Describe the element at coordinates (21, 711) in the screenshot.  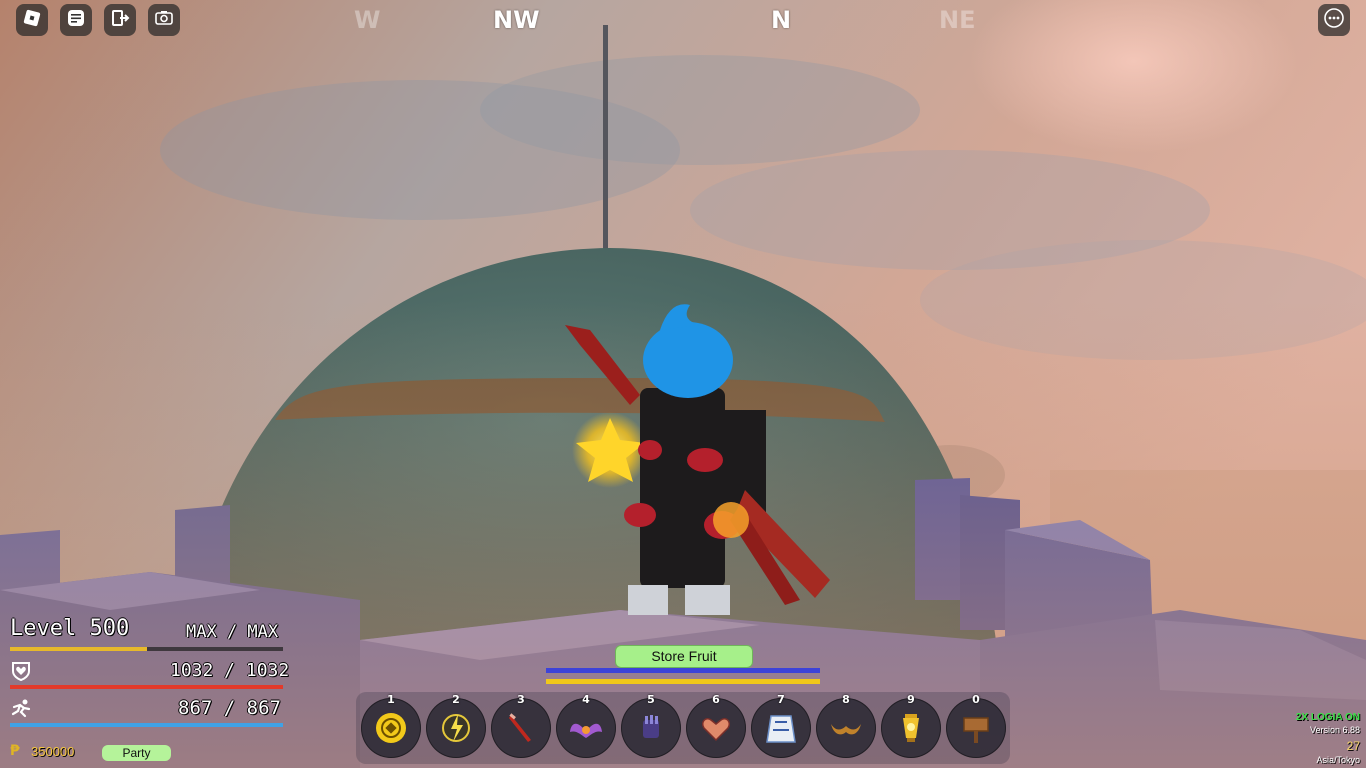
I see `energy-icon` at that location.